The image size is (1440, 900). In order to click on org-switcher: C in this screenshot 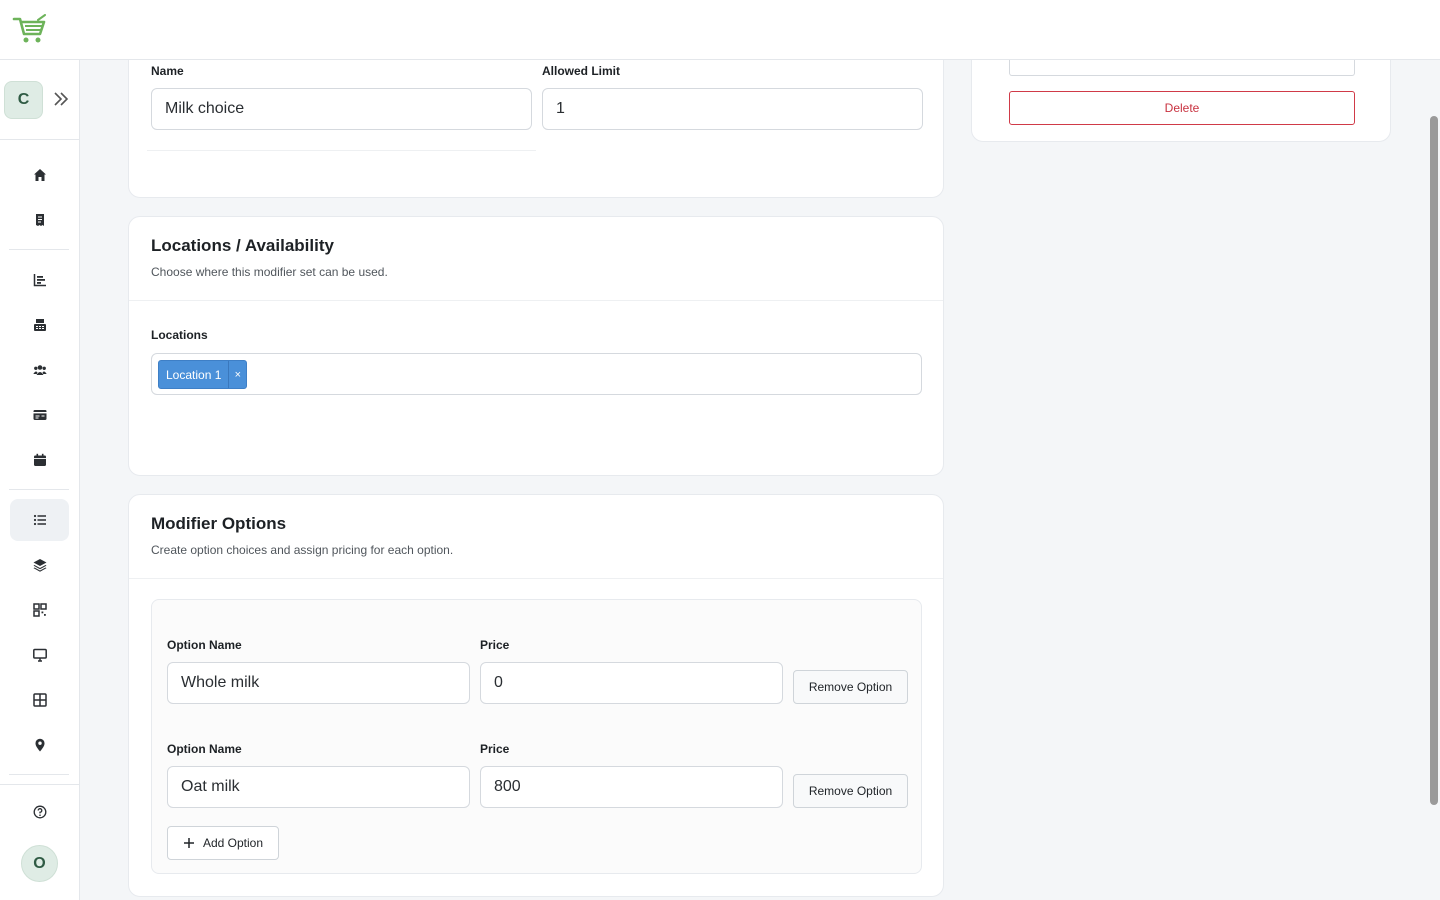, I will do `click(23, 100)`.